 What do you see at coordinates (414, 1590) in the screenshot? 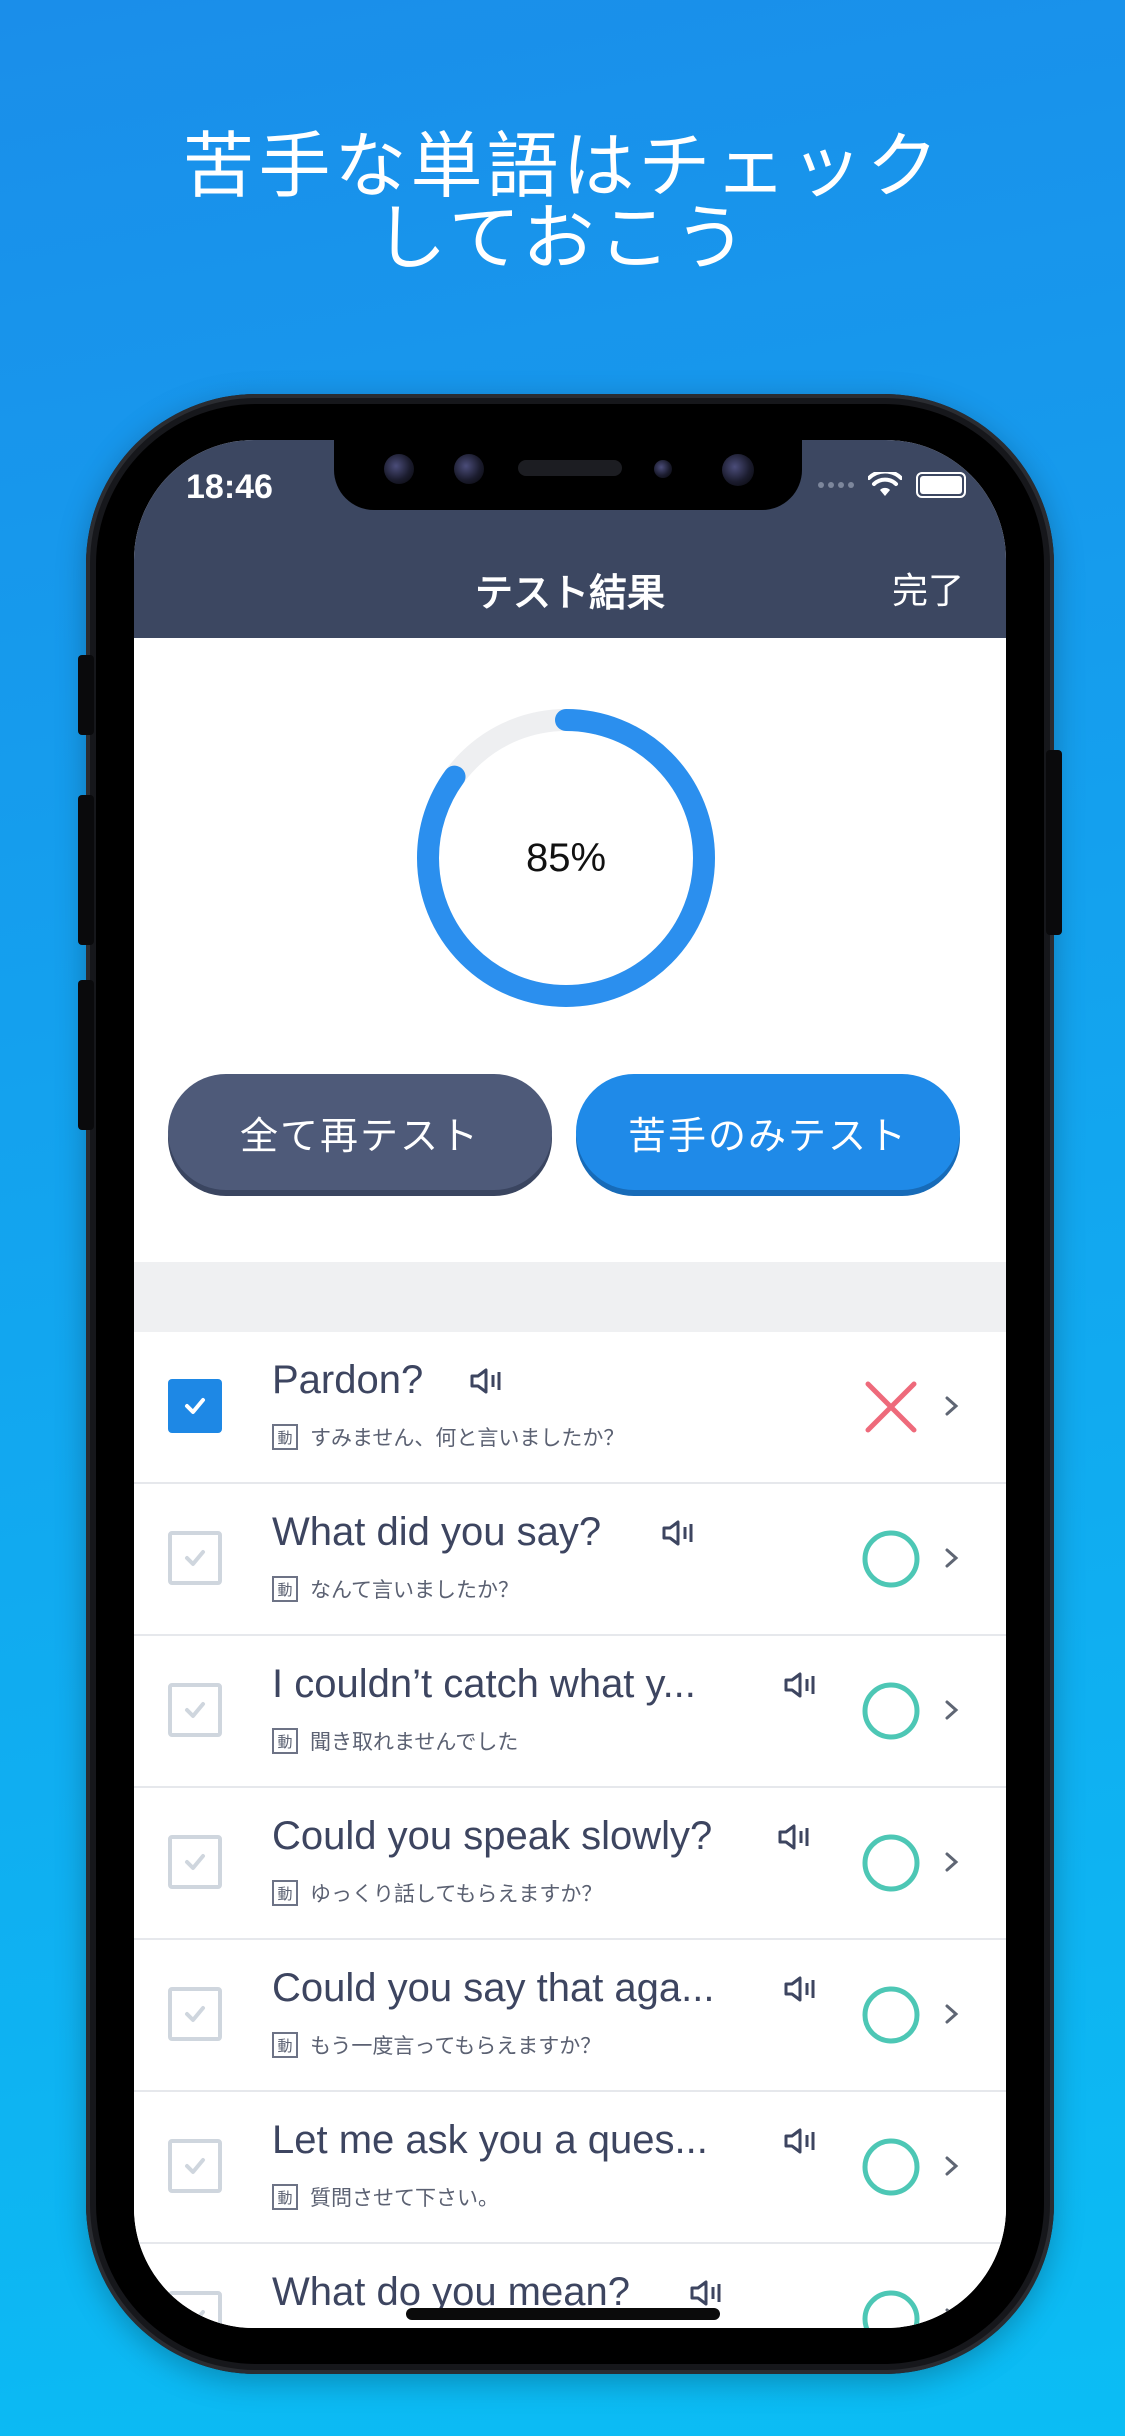
I see `word-japanese: なんて言いましたか？` at bounding box center [414, 1590].